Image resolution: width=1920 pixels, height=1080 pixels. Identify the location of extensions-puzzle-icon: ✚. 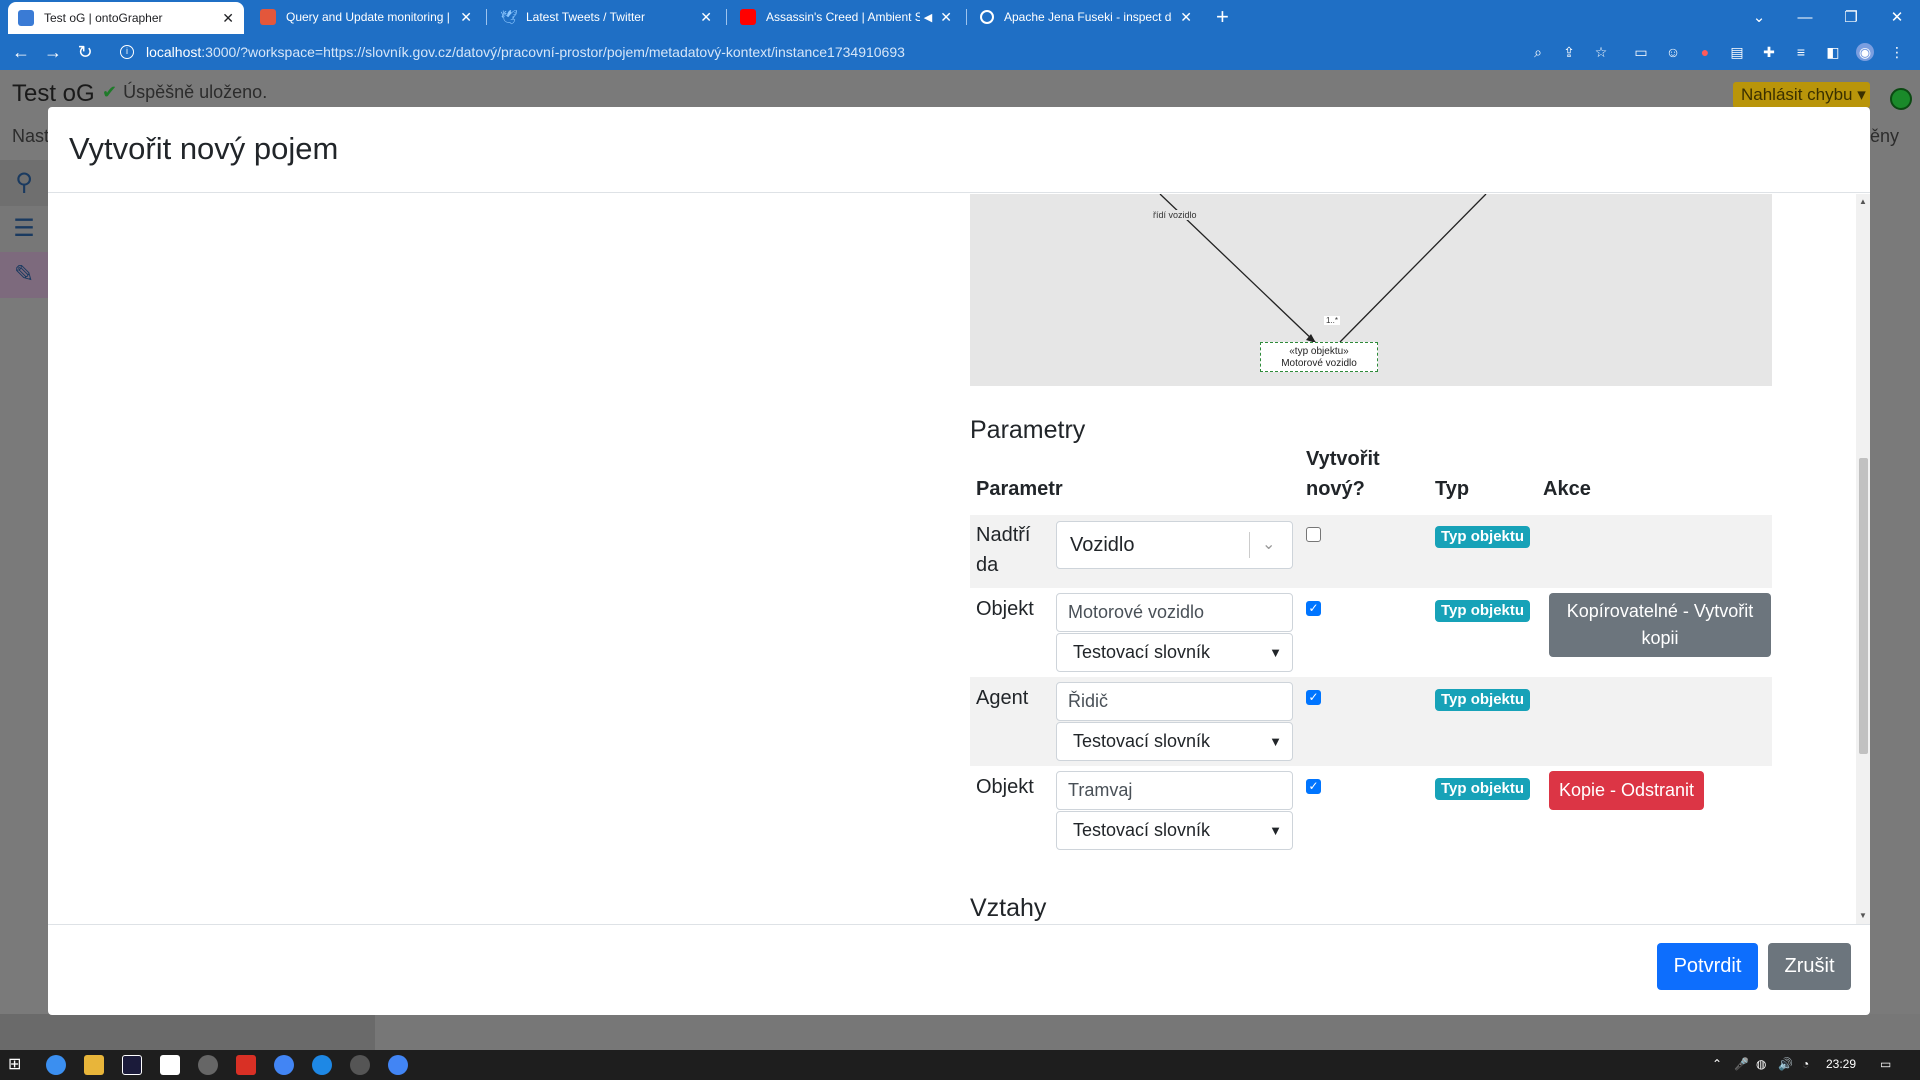
(1769, 52).